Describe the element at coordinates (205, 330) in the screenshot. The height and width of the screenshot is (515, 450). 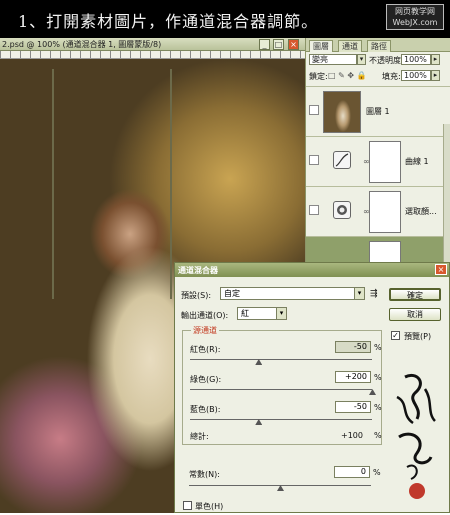
I see `source-channels-title: 源通道` at that location.